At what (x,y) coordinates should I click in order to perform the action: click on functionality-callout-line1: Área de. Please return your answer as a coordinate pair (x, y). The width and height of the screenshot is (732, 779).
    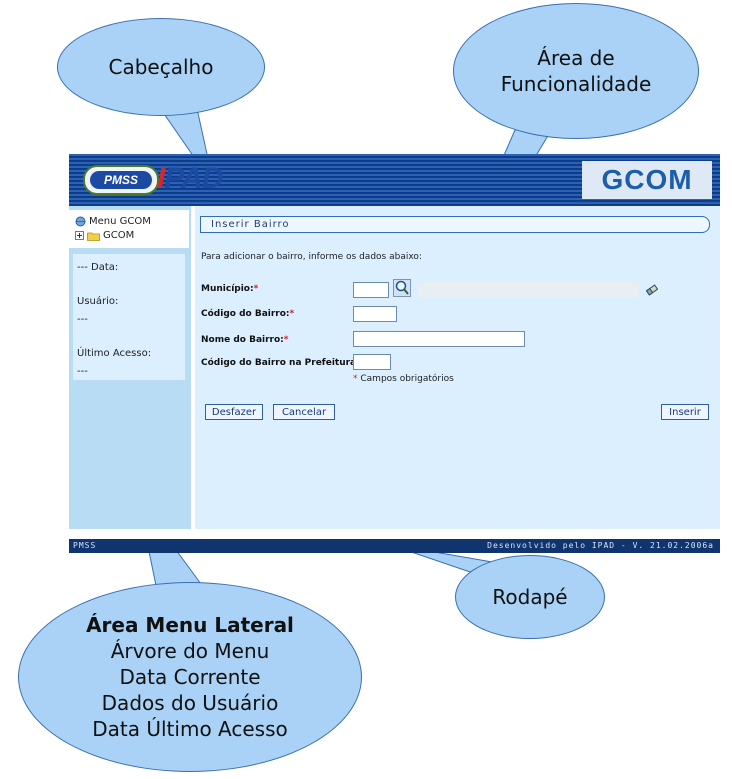
    Looking at the image, I should click on (576, 58).